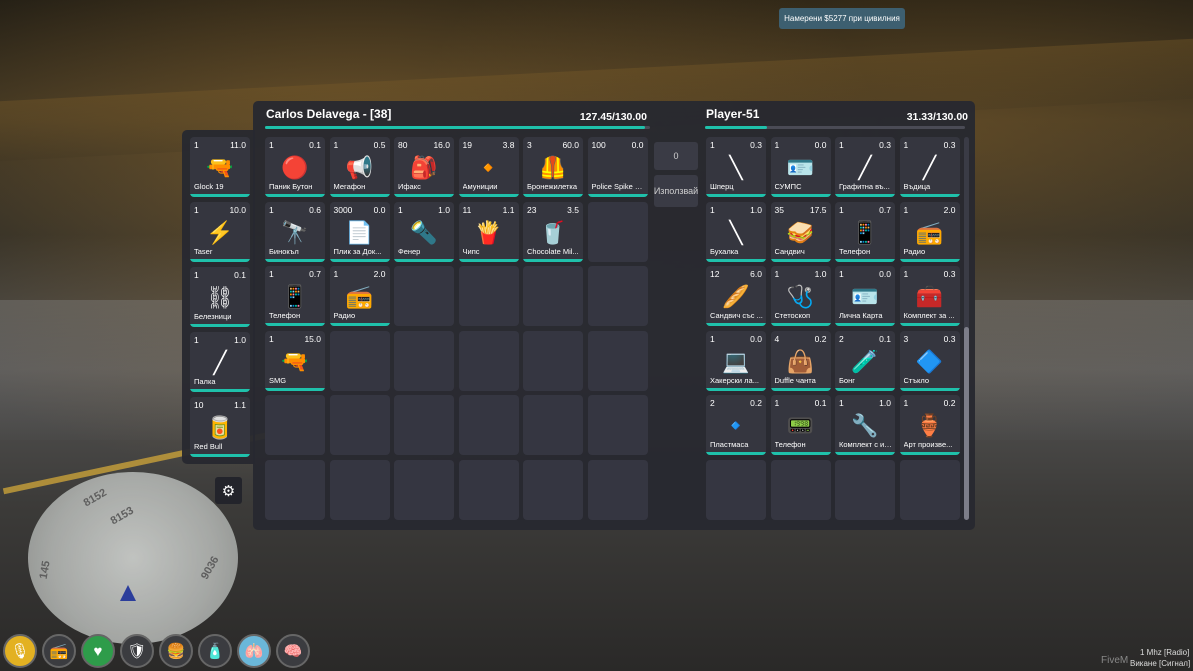 This screenshot has height=671, width=1193. I want to click on use-button: Използвай, so click(676, 191).